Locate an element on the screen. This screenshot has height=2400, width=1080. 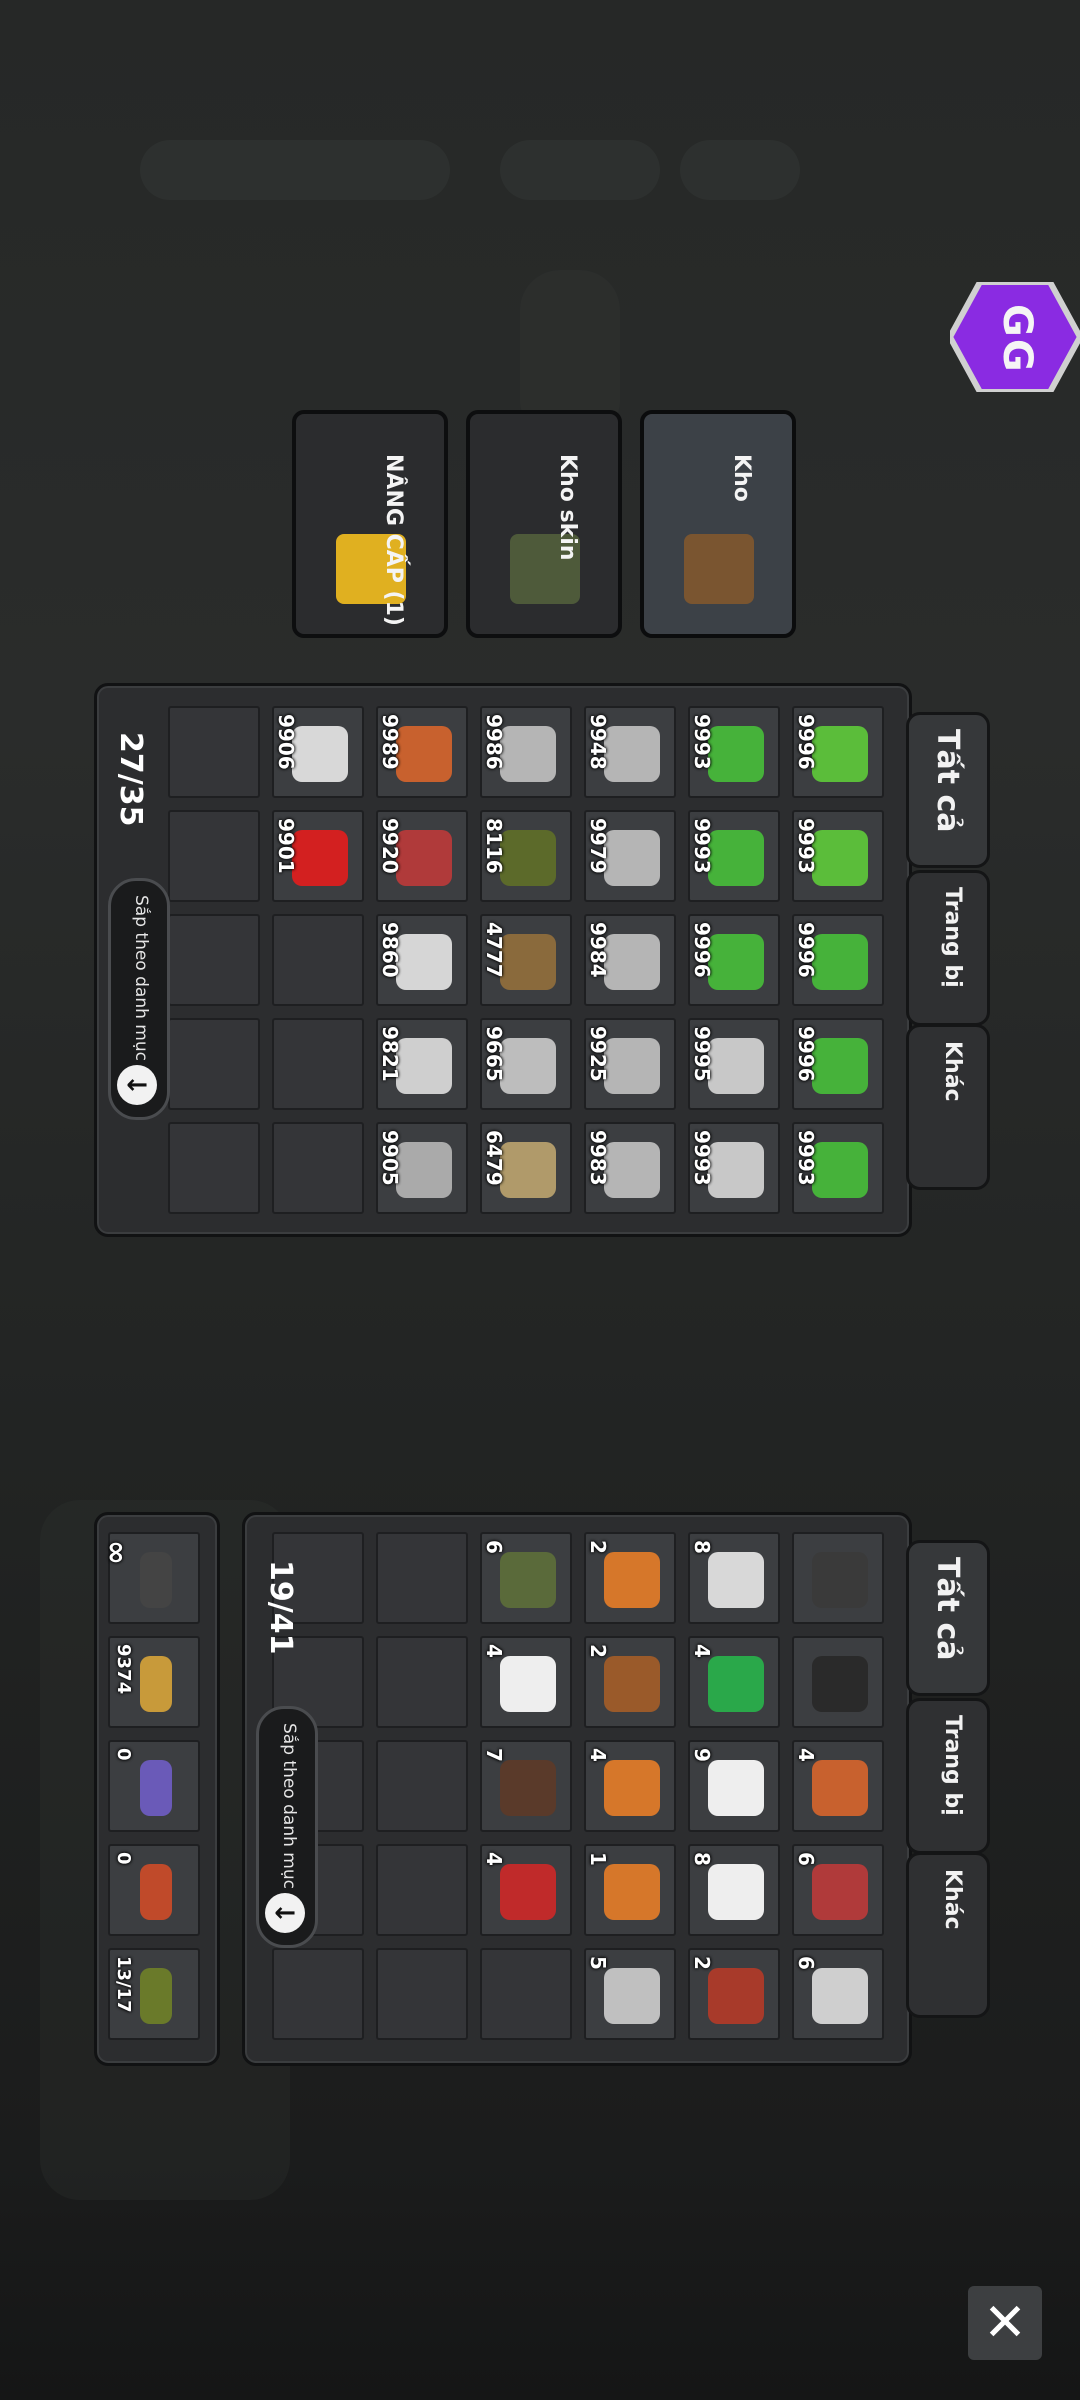
bullet-black-icon is located at coordinates (156, 1580).